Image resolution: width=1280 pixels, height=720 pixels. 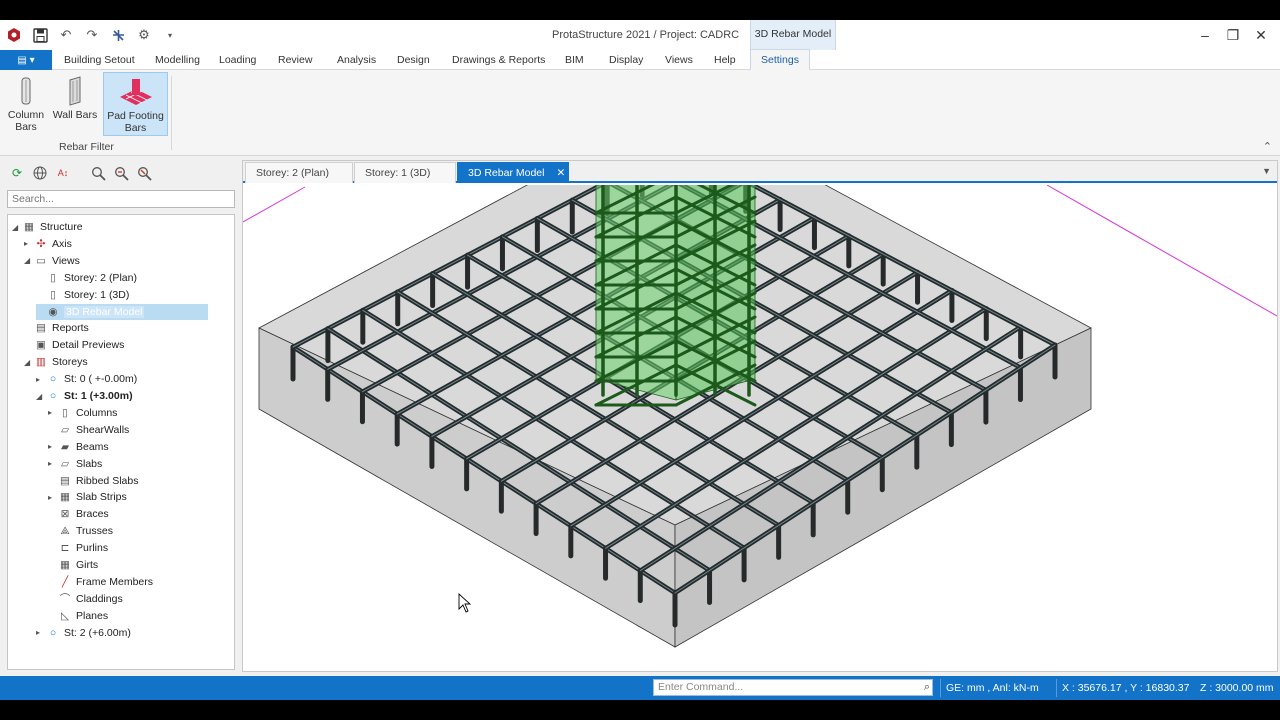 I want to click on tree-node: ▣ Detail Previews, so click(x=74, y=345).